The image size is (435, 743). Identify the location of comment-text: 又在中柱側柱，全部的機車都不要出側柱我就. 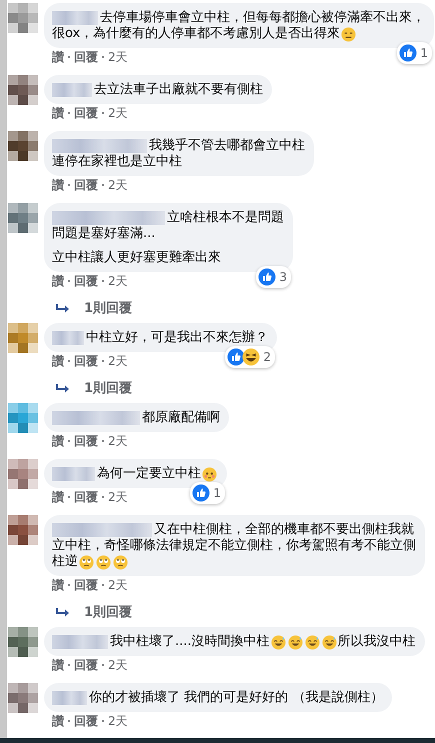
(284, 530).